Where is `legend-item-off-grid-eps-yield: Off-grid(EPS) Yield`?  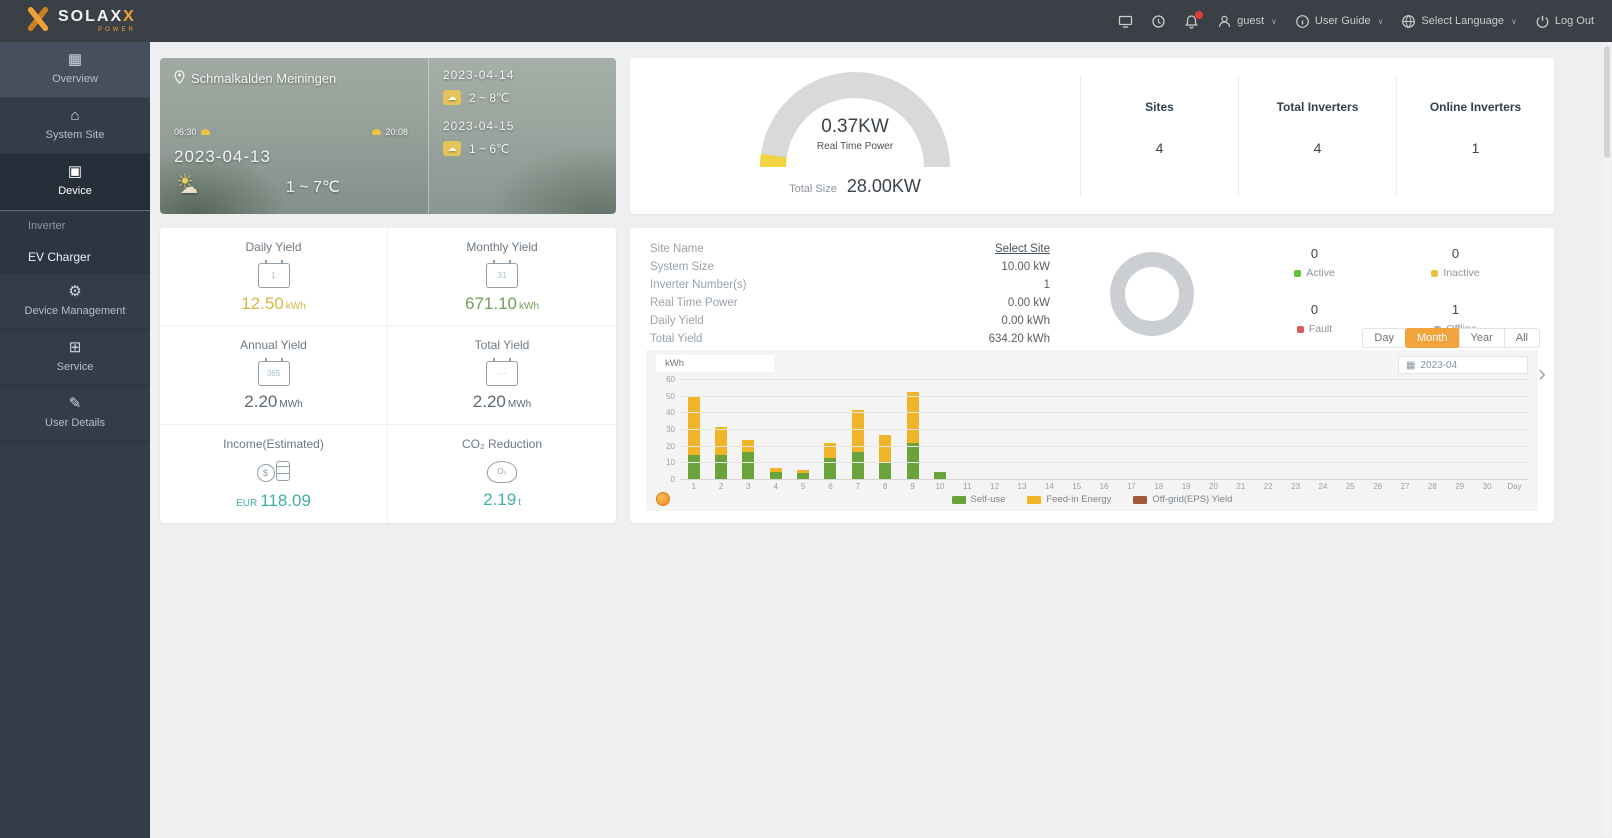 legend-item-off-grid-eps-yield: Off-grid(EPS) Yield is located at coordinates (1182, 499).